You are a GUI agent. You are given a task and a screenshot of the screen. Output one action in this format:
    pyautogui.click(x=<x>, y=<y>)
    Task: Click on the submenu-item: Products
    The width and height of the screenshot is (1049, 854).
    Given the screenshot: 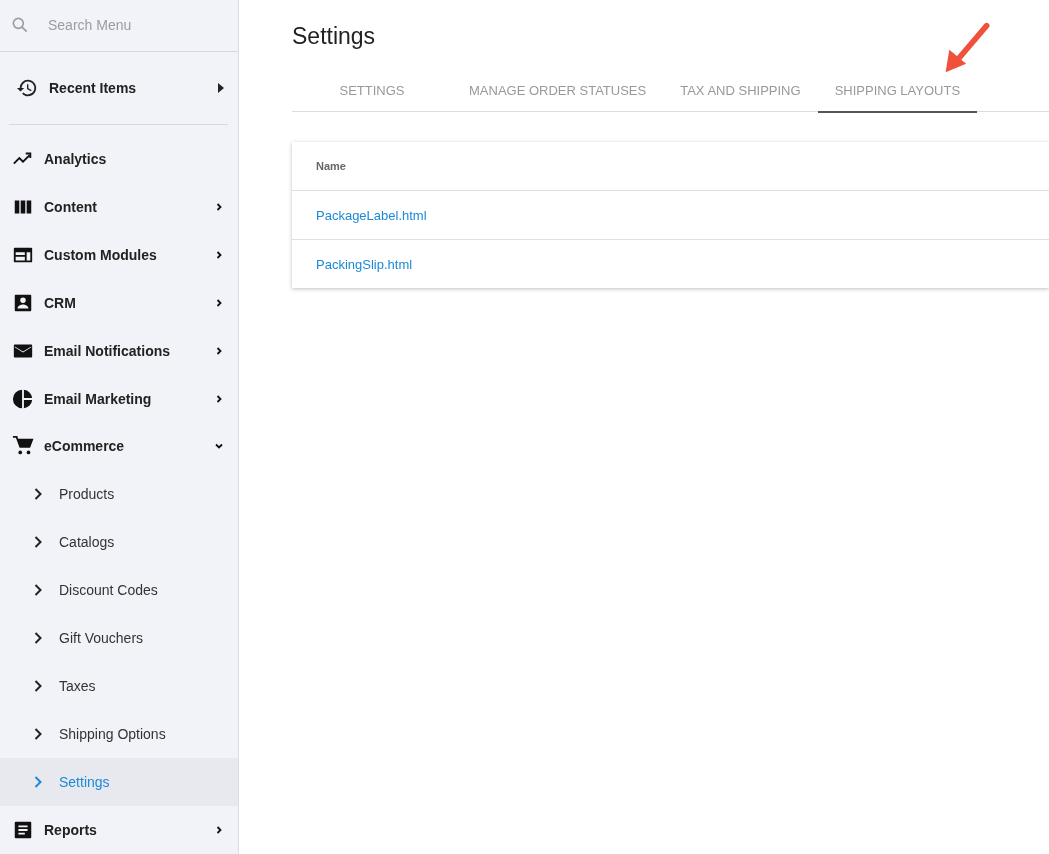 What is the action you would take?
    pyautogui.click(x=119, y=494)
    